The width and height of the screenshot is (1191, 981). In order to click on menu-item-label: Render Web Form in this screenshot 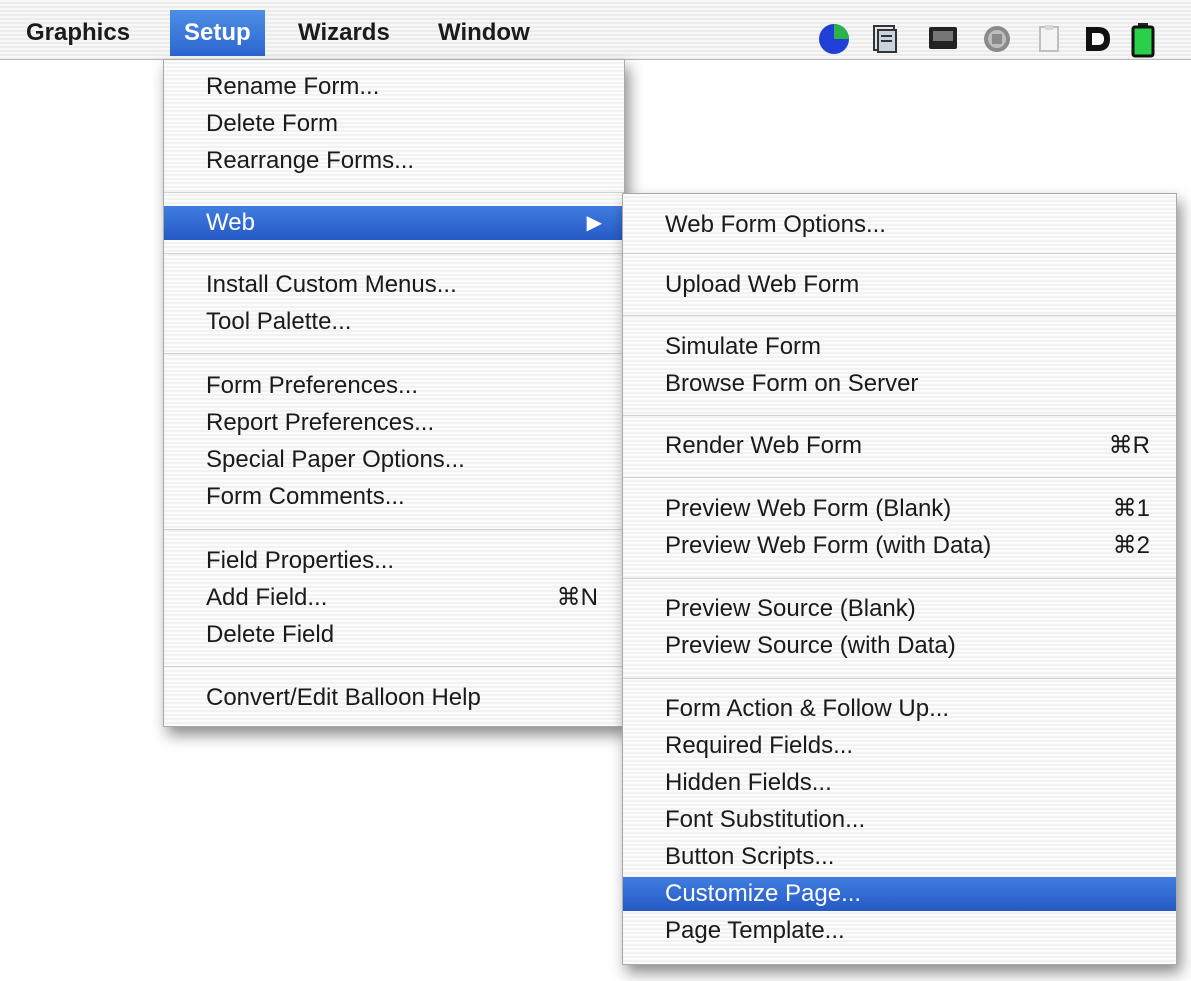, I will do `click(763, 445)`.